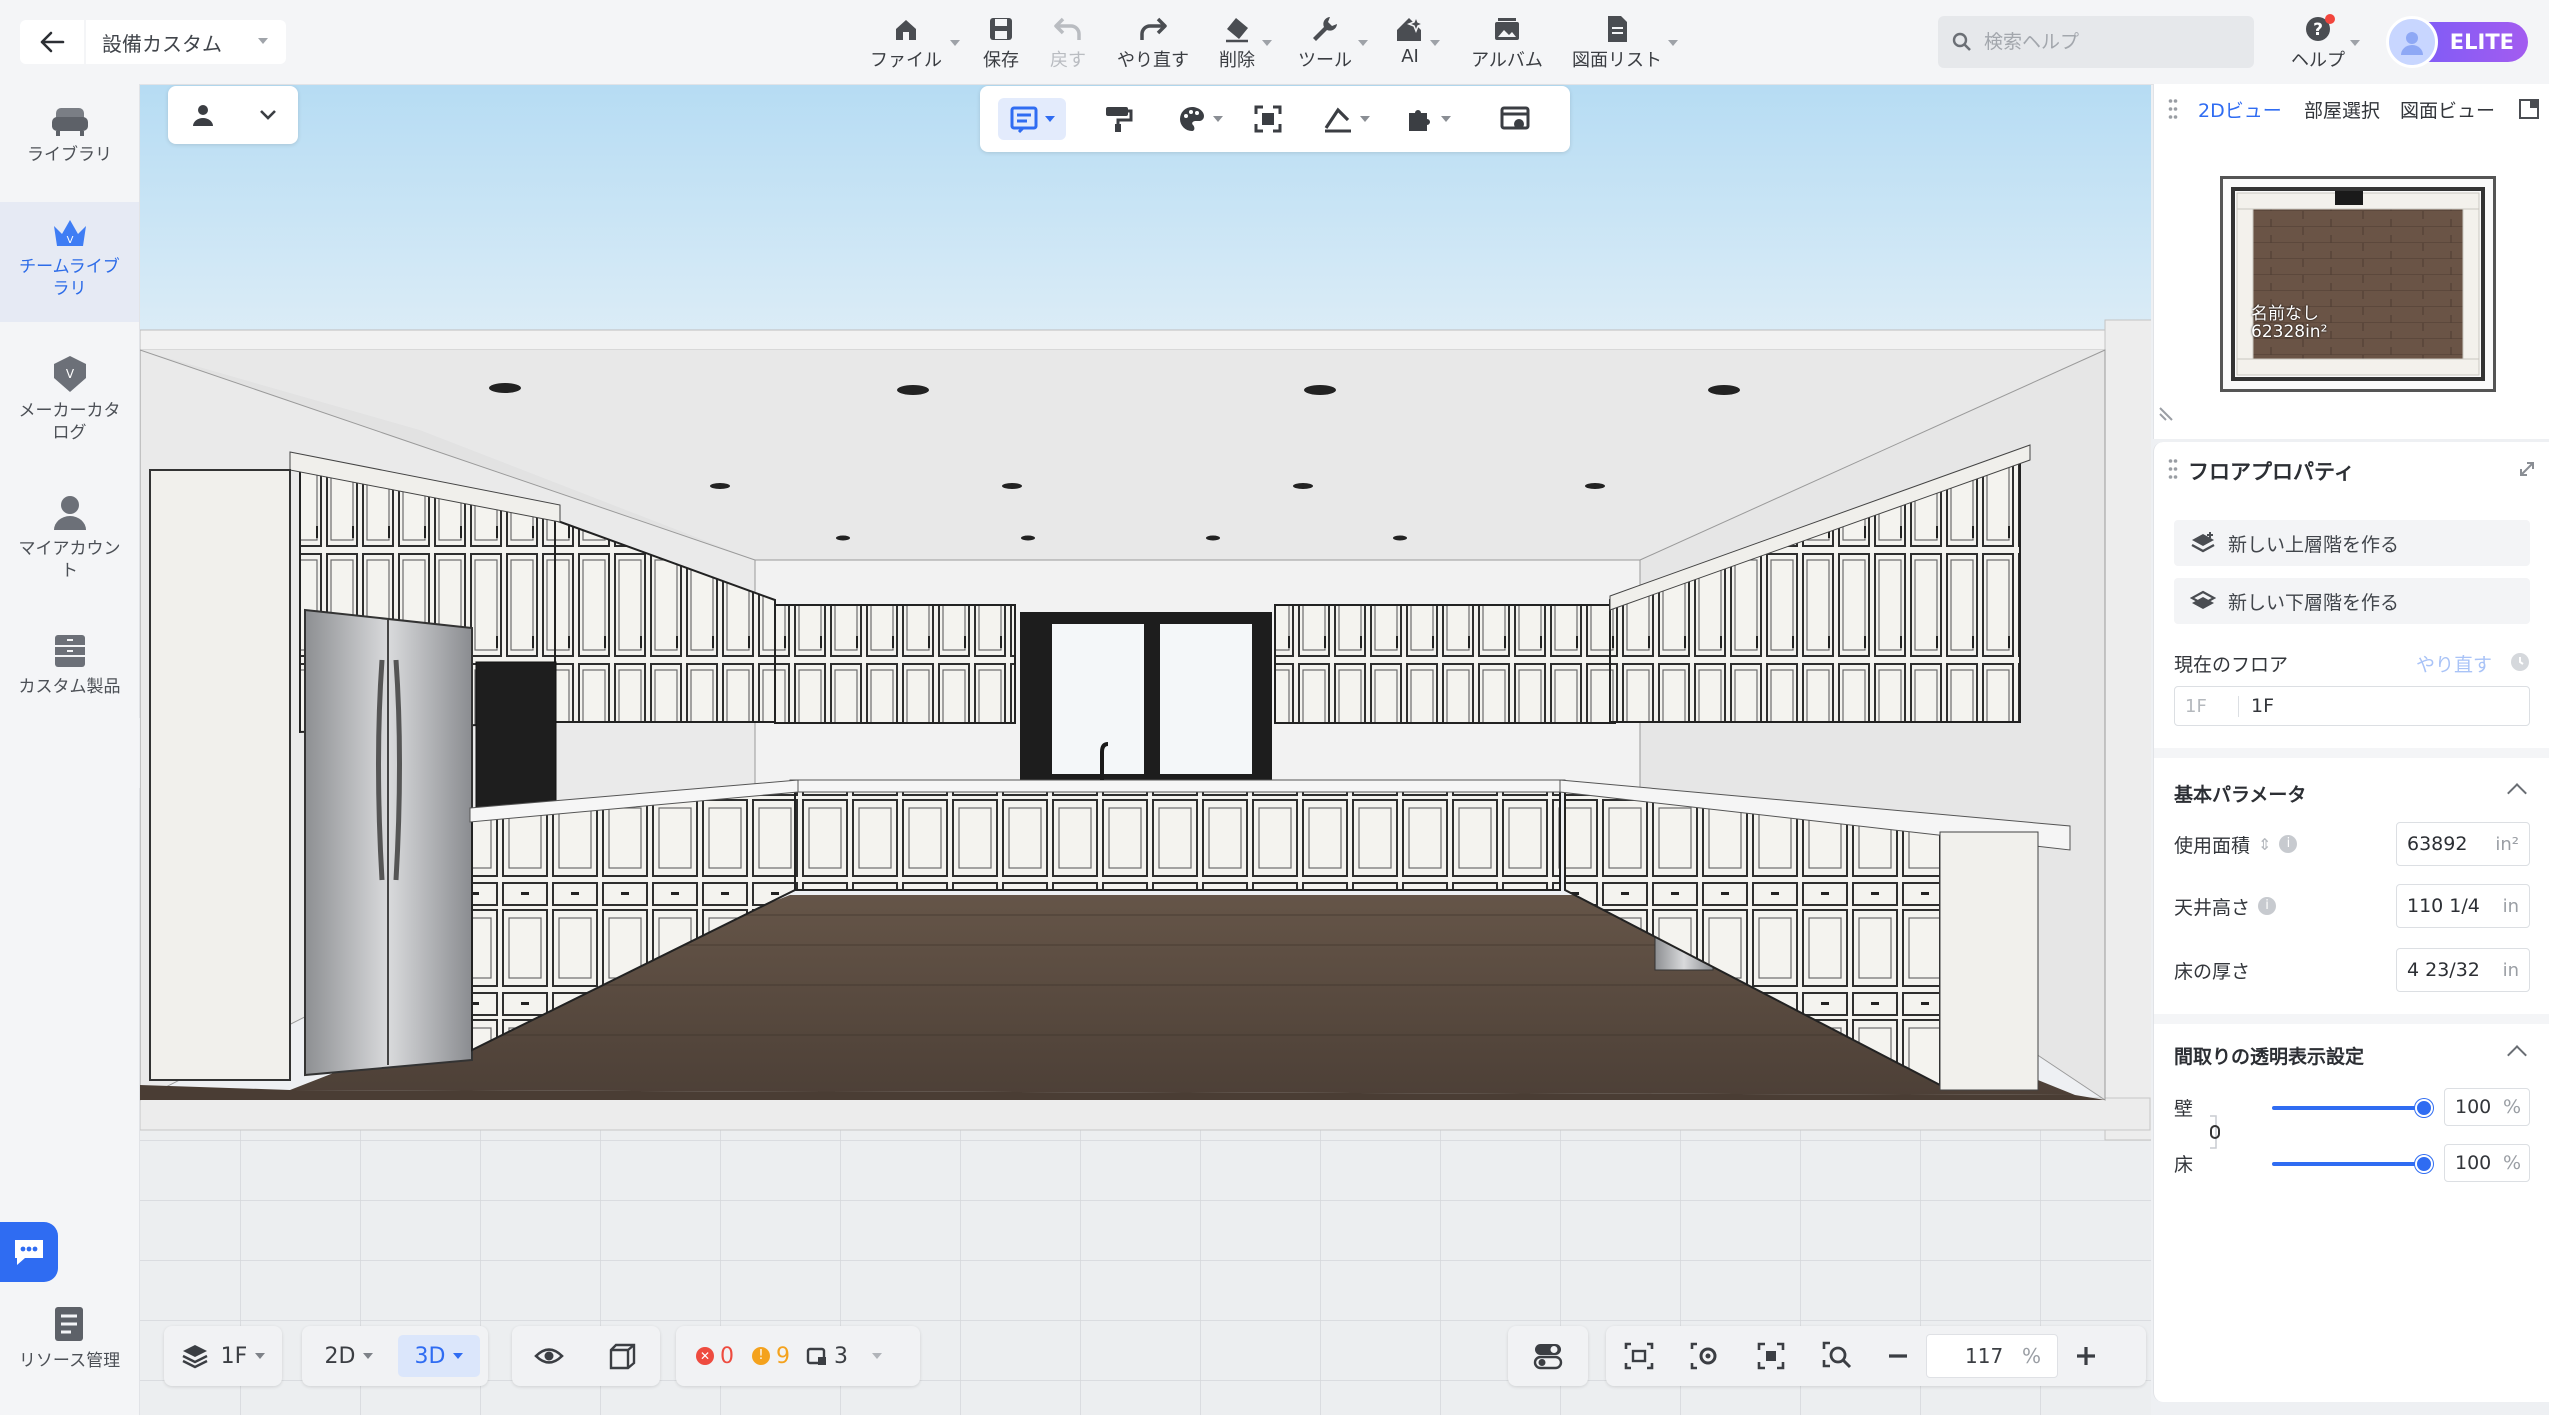 This screenshot has width=2549, height=1415. Describe the element at coordinates (1200, 119) in the screenshot. I see `tool-material-button` at that location.